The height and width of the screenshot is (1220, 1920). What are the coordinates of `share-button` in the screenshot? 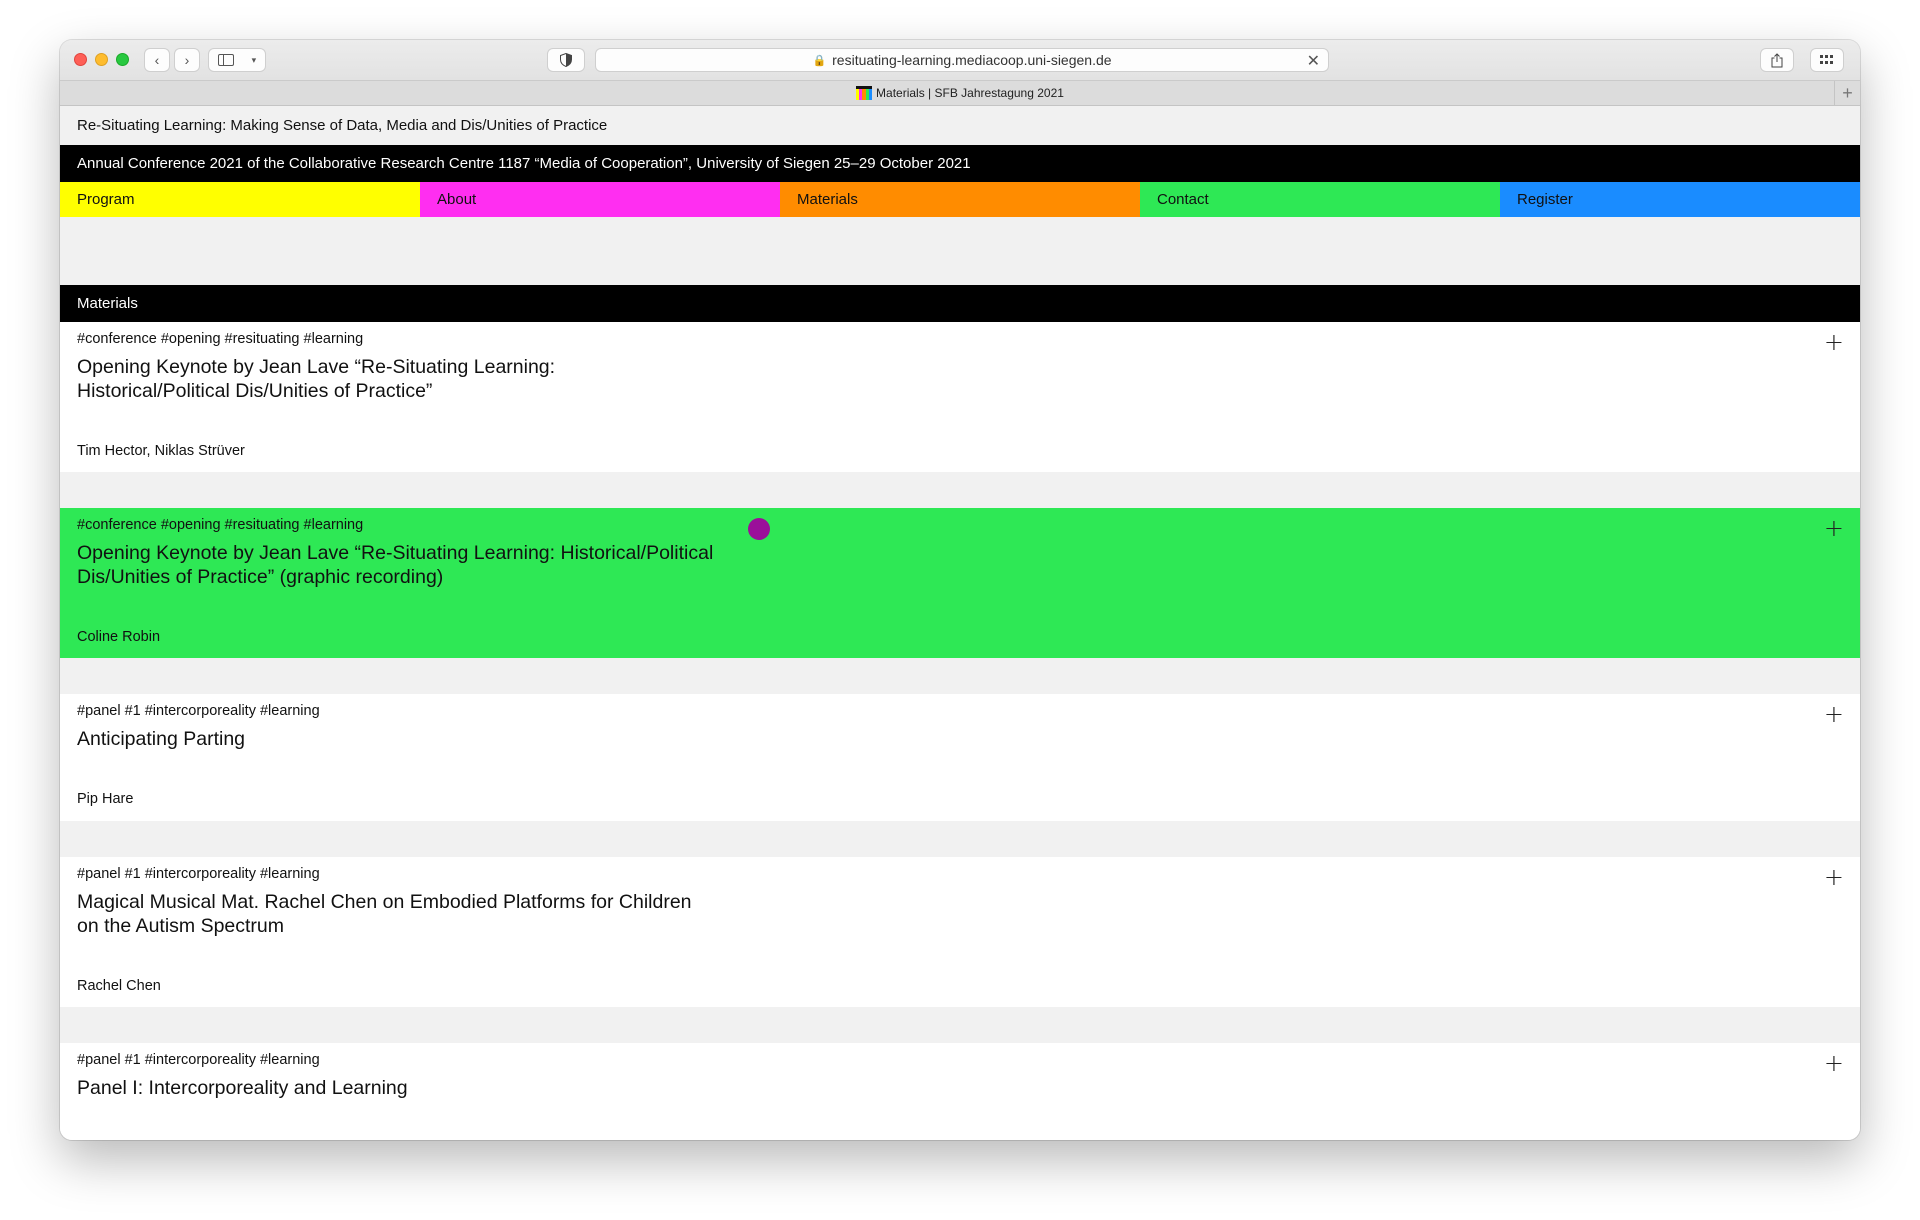 It's located at (1777, 60).